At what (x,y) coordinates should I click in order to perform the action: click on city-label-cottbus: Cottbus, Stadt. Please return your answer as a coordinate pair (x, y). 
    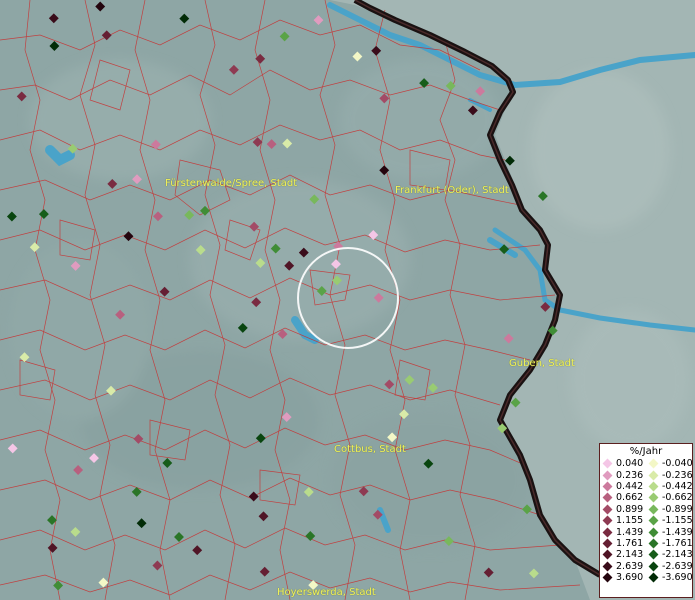
    Looking at the image, I should click on (370, 449).